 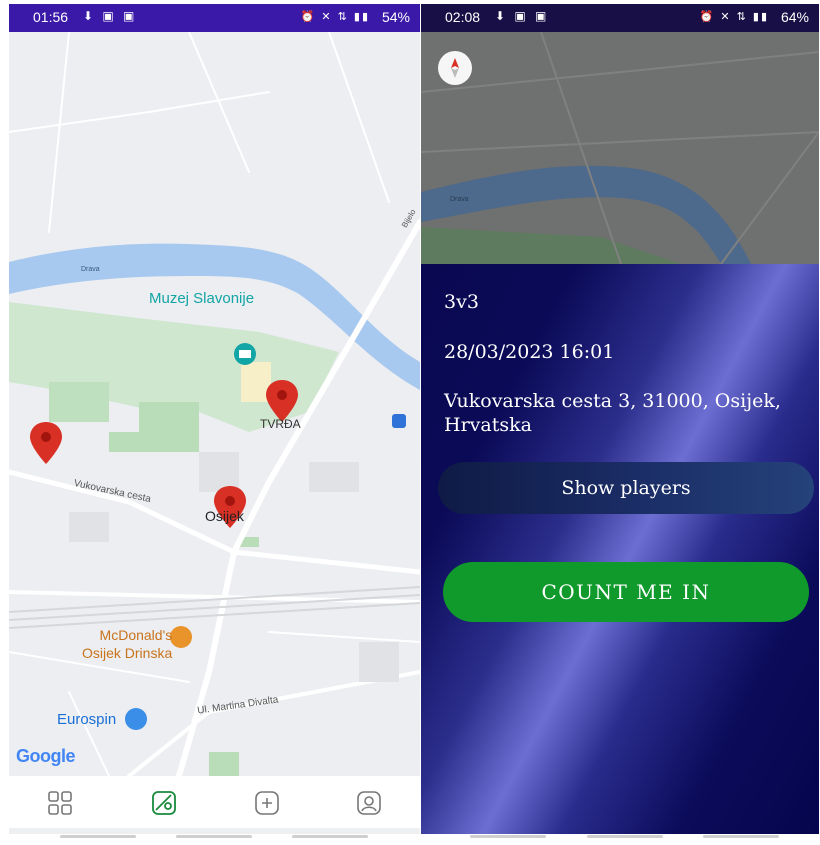 I want to click on count-me-in-button: COUNT ME IN, so click(x=626, y=592).